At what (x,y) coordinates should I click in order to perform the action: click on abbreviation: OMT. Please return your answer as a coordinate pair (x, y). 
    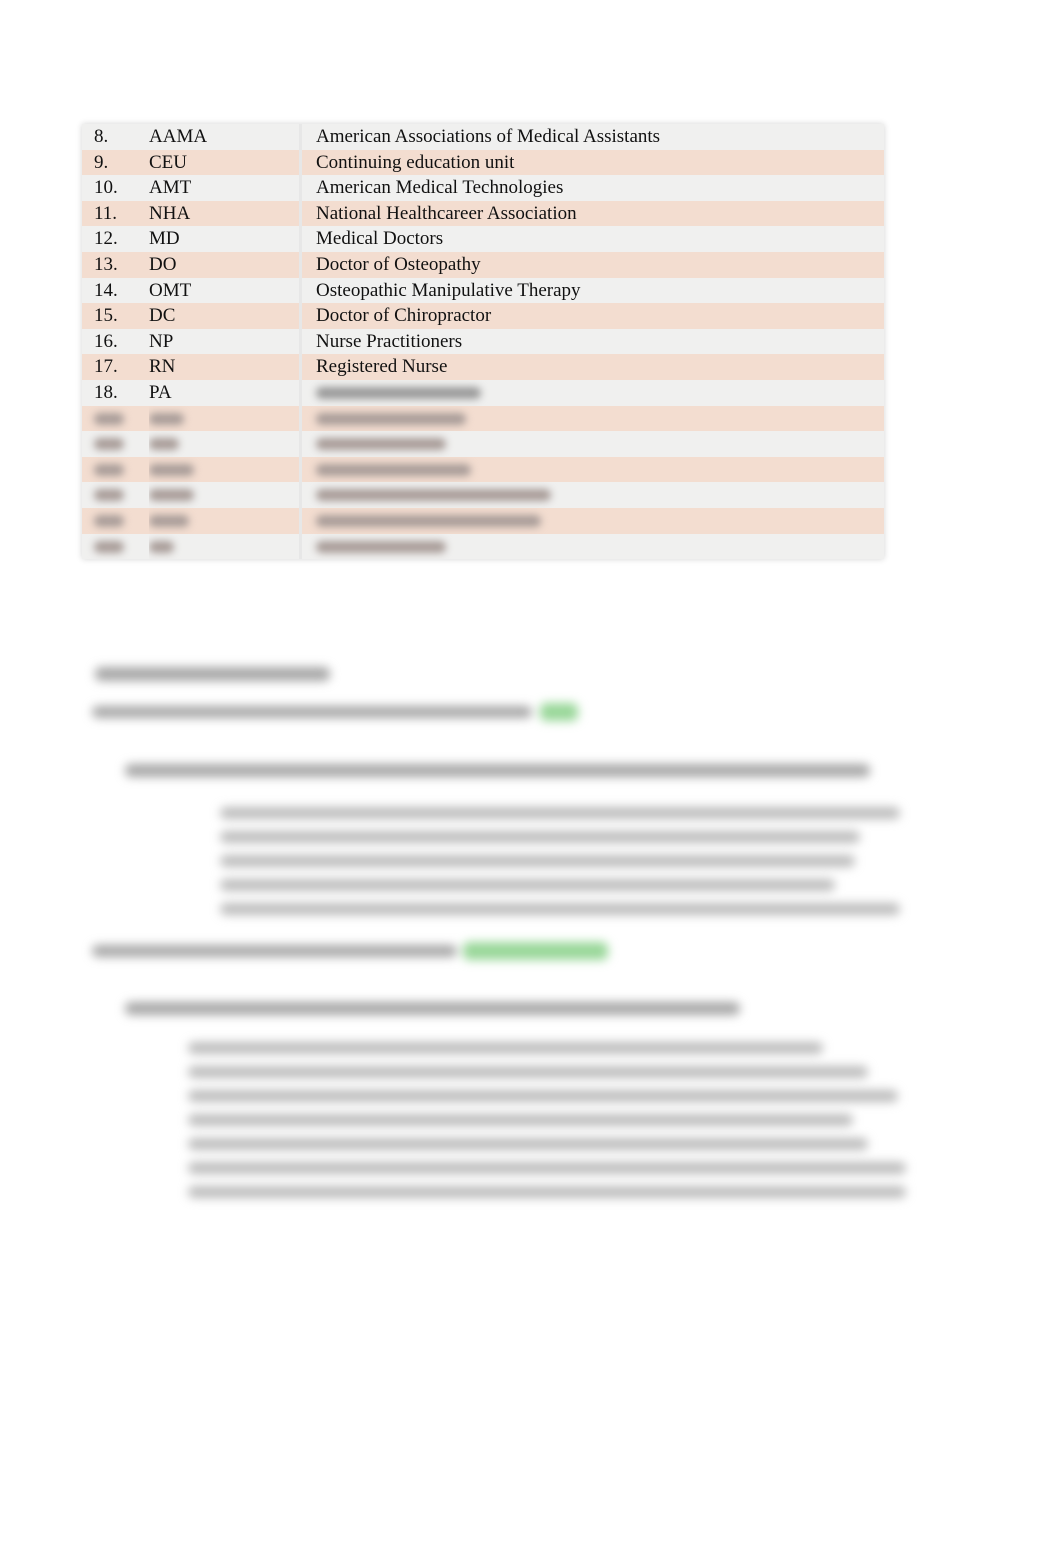
    Looking at the image, I should click on (225, 290).